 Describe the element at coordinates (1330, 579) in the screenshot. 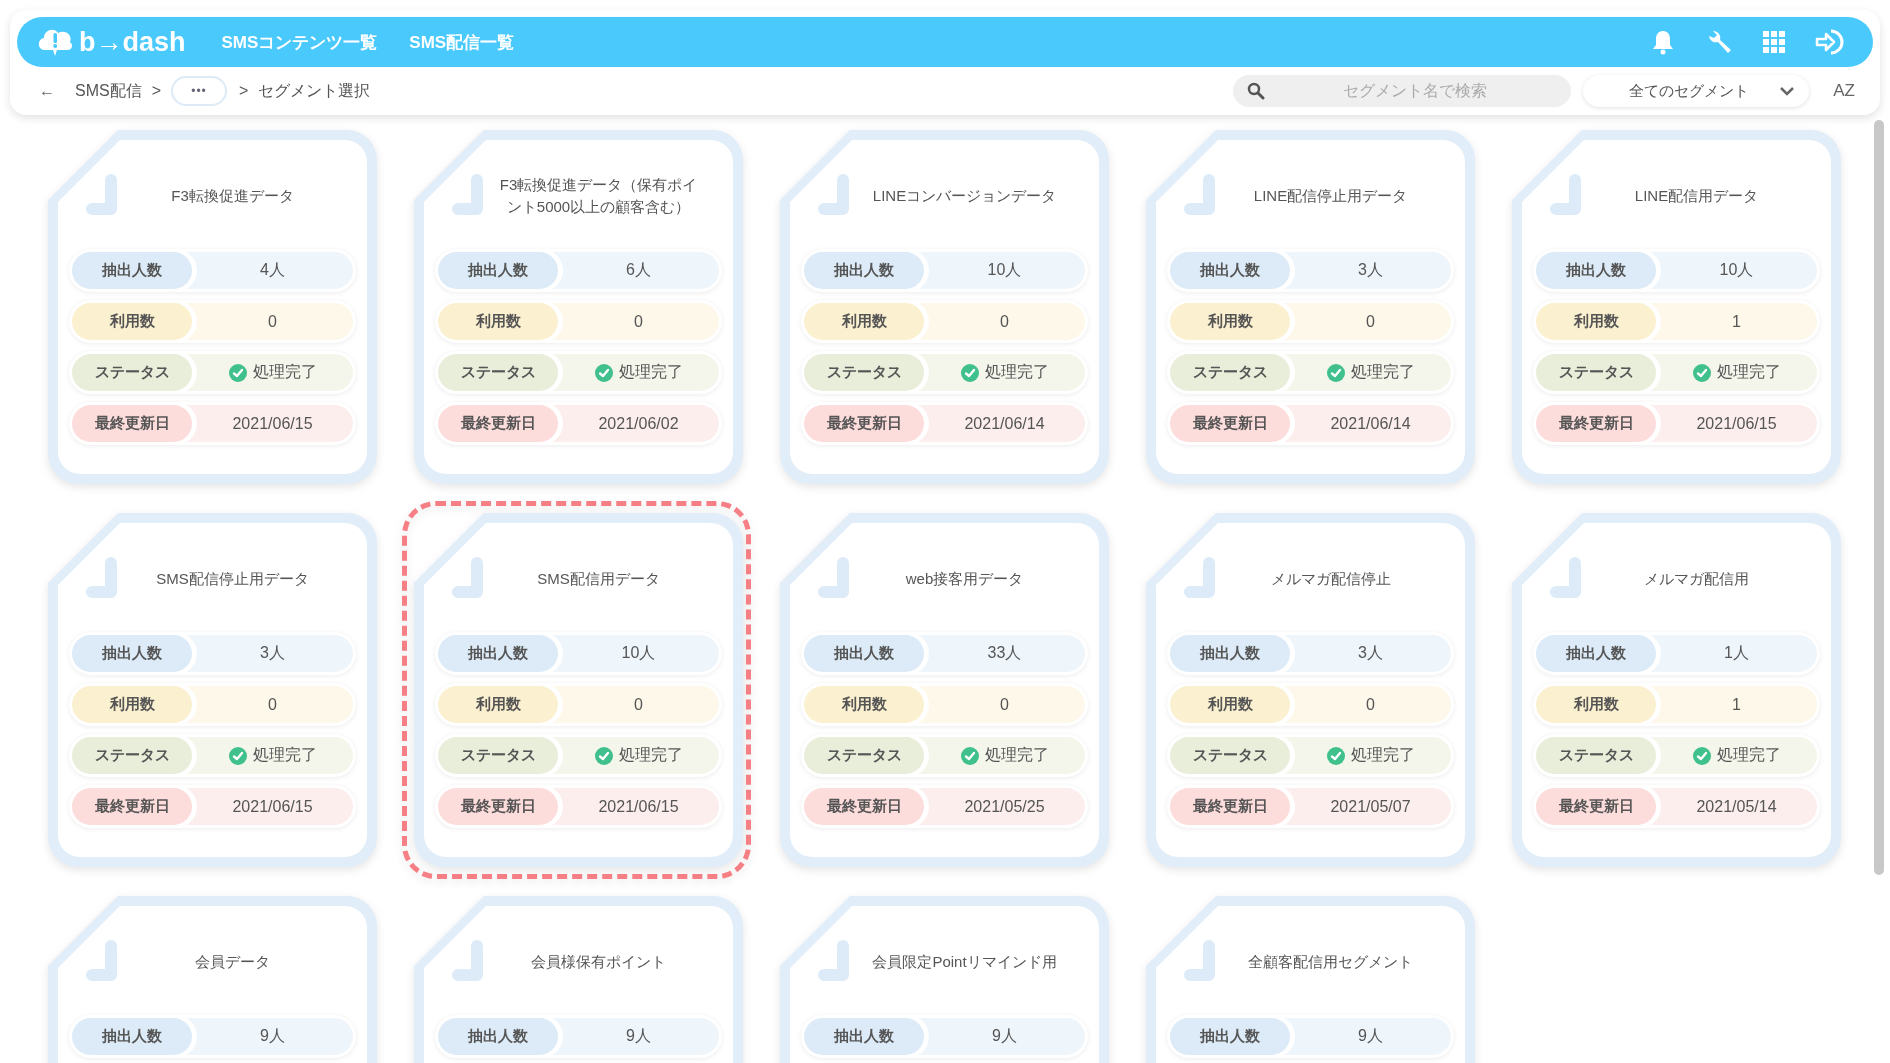

I see `card-title: メルマガ配信停止` at that location.